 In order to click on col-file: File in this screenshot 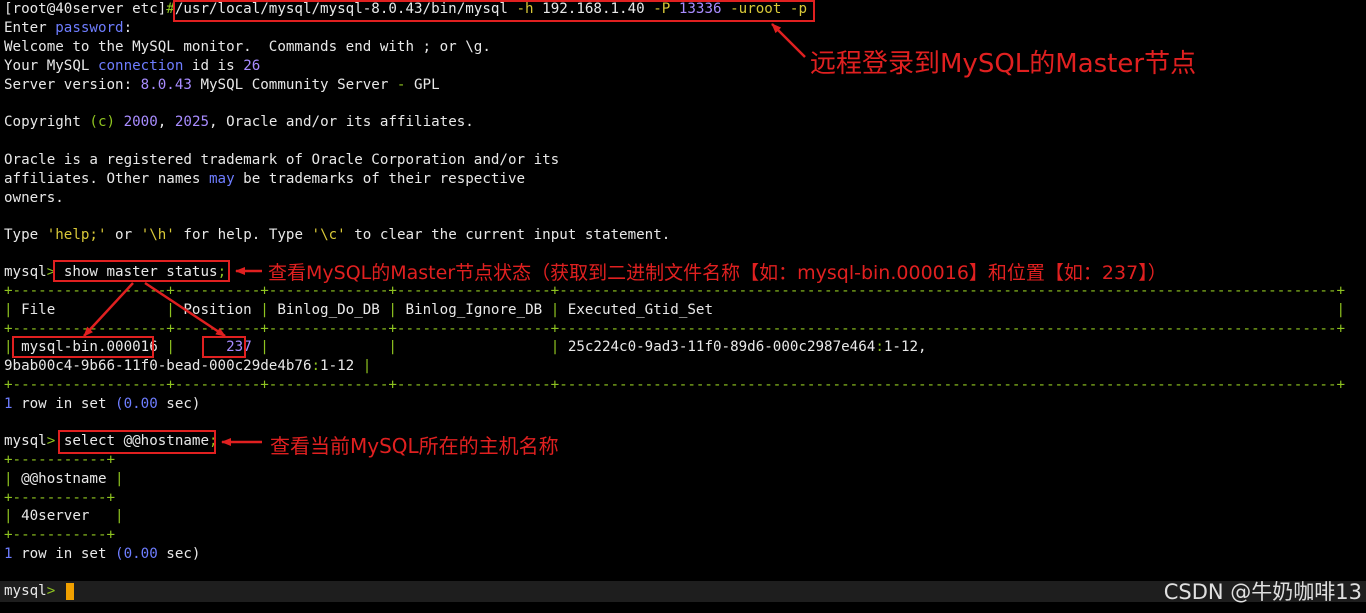, I will do `click(89, 310)`.